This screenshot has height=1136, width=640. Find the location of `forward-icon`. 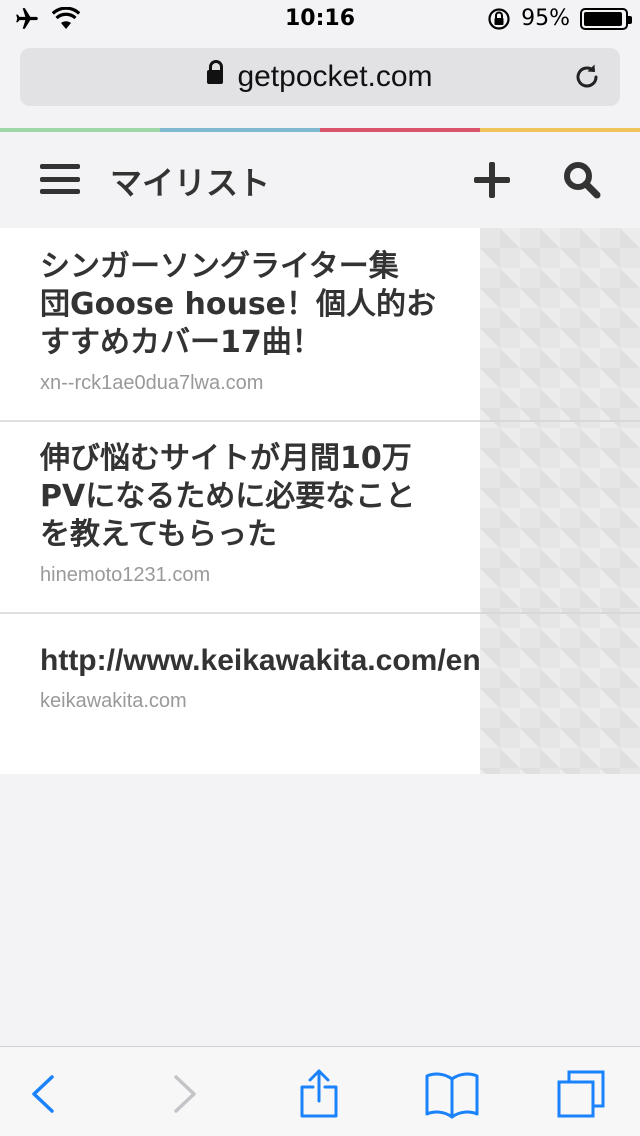

forward-icon is located at coordinates (183, 1094).